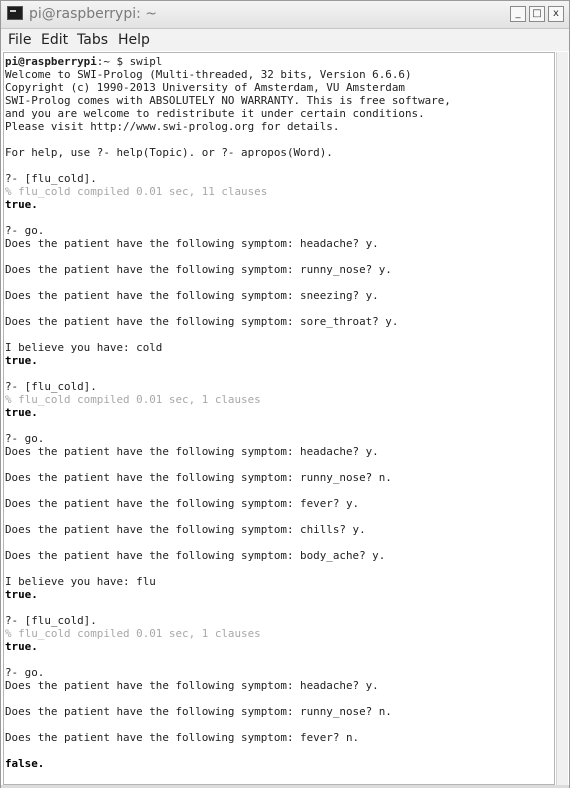 The width and height of the screenshot is (570, 788). I want to click on terminal-line: false., so click(25, 763).